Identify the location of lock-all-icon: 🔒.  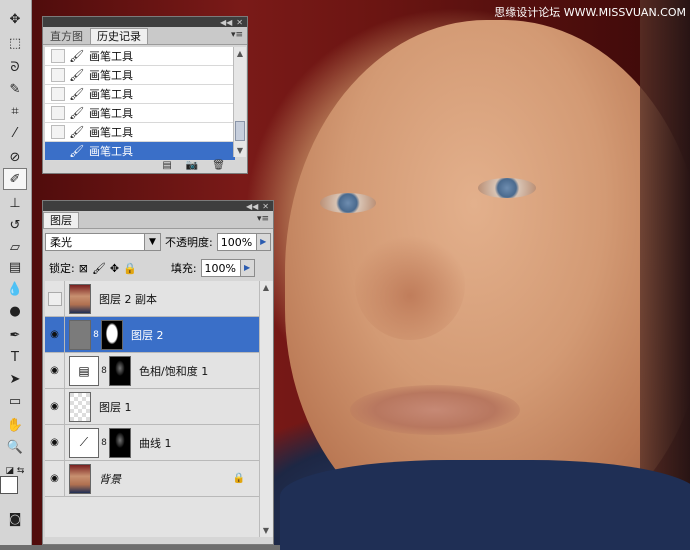
(130, 268).